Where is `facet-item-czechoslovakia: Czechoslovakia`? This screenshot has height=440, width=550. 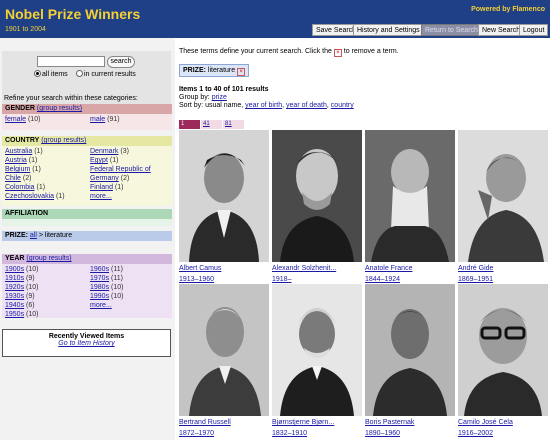
facet-item-czechoslovakia: Czechoslovakia is located at coordinates (29, 196).